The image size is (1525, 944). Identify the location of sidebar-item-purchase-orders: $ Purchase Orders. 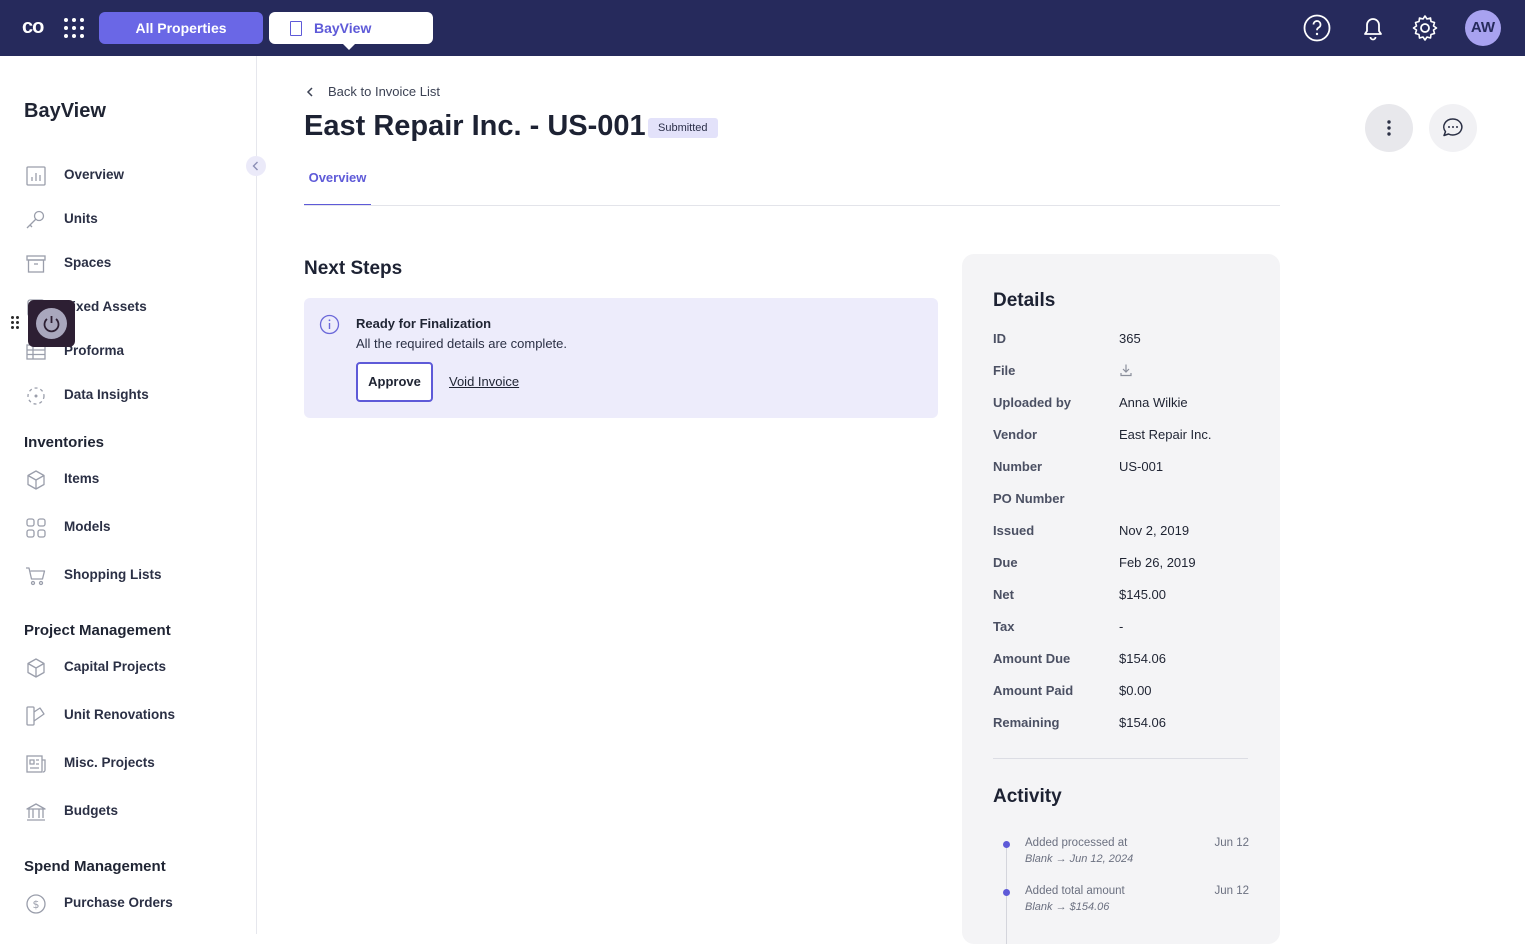
(134, 904).